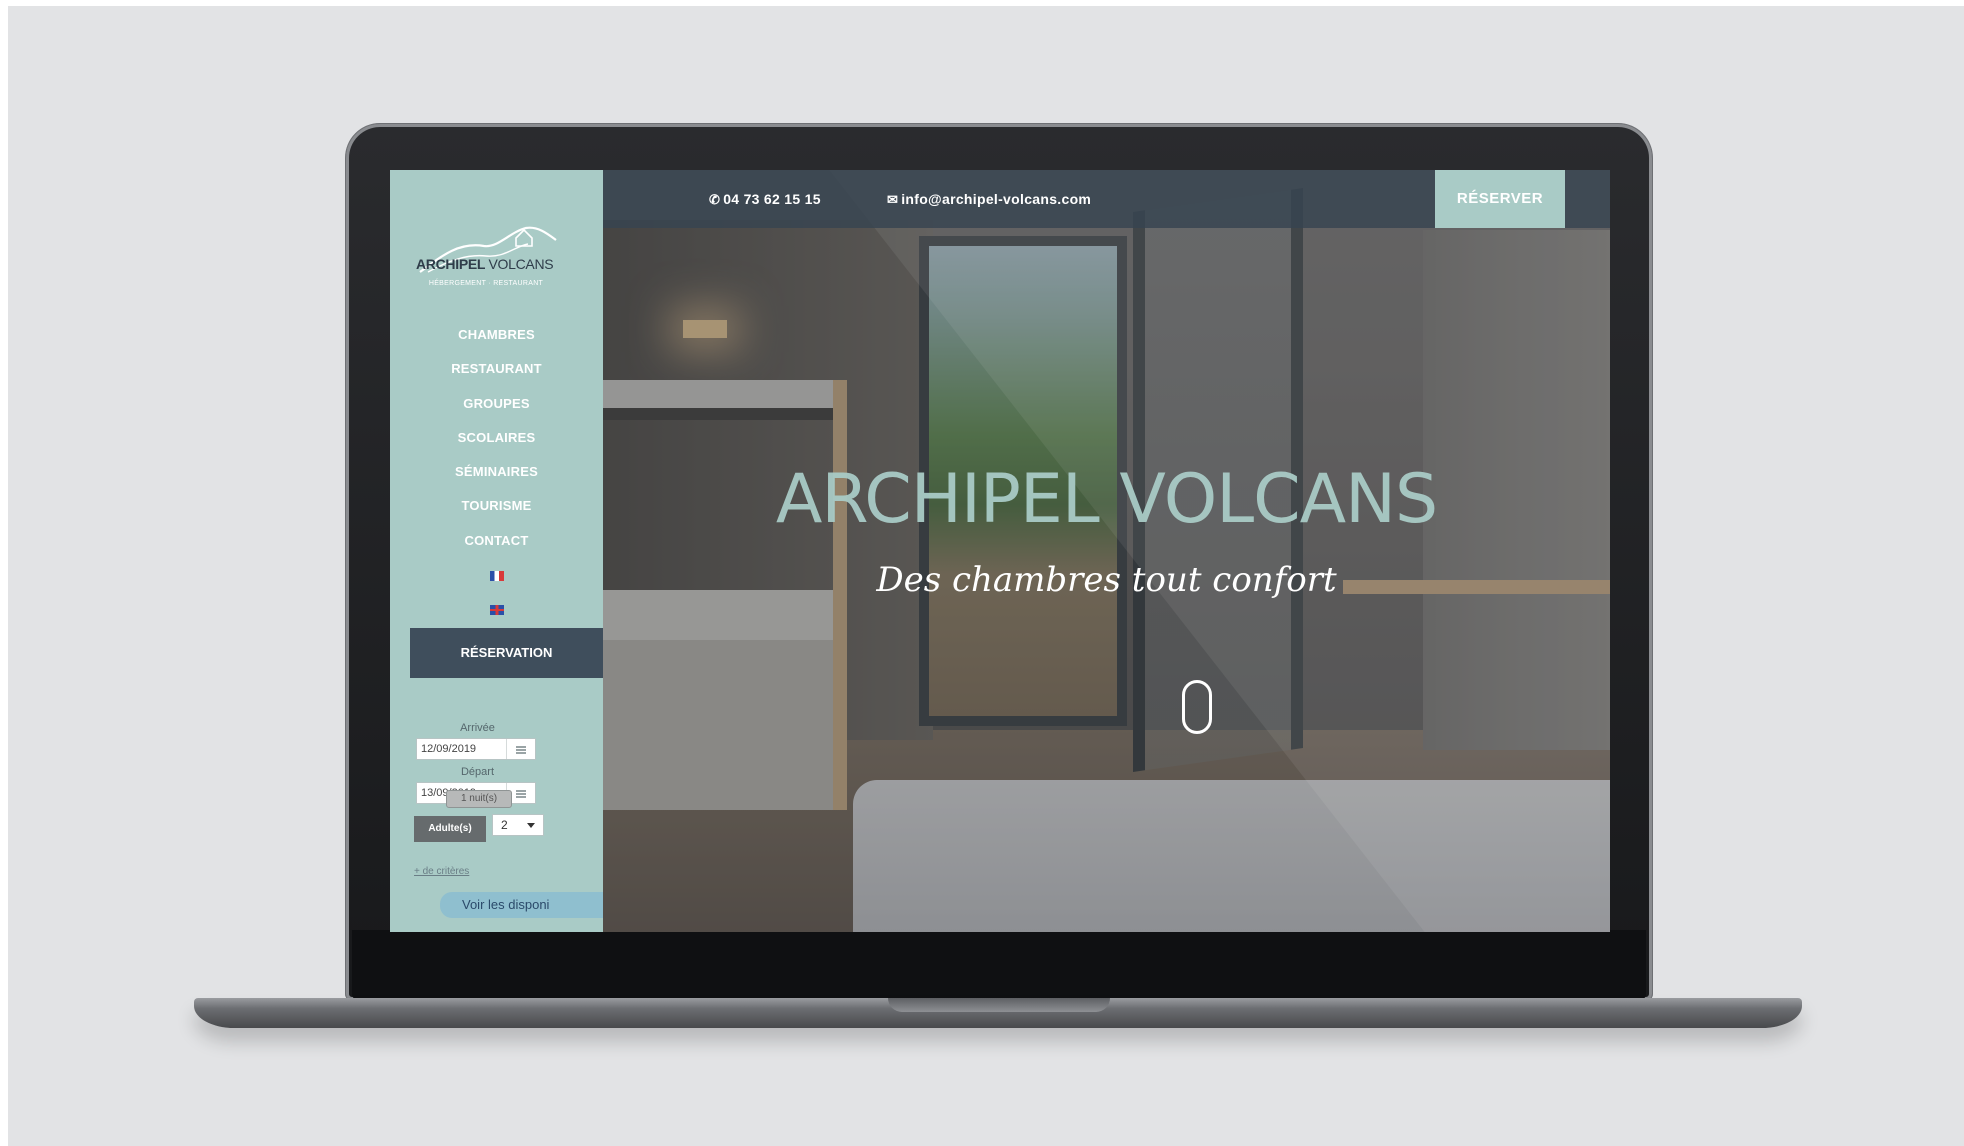  I want to click on language-fr, so click(496, 575).